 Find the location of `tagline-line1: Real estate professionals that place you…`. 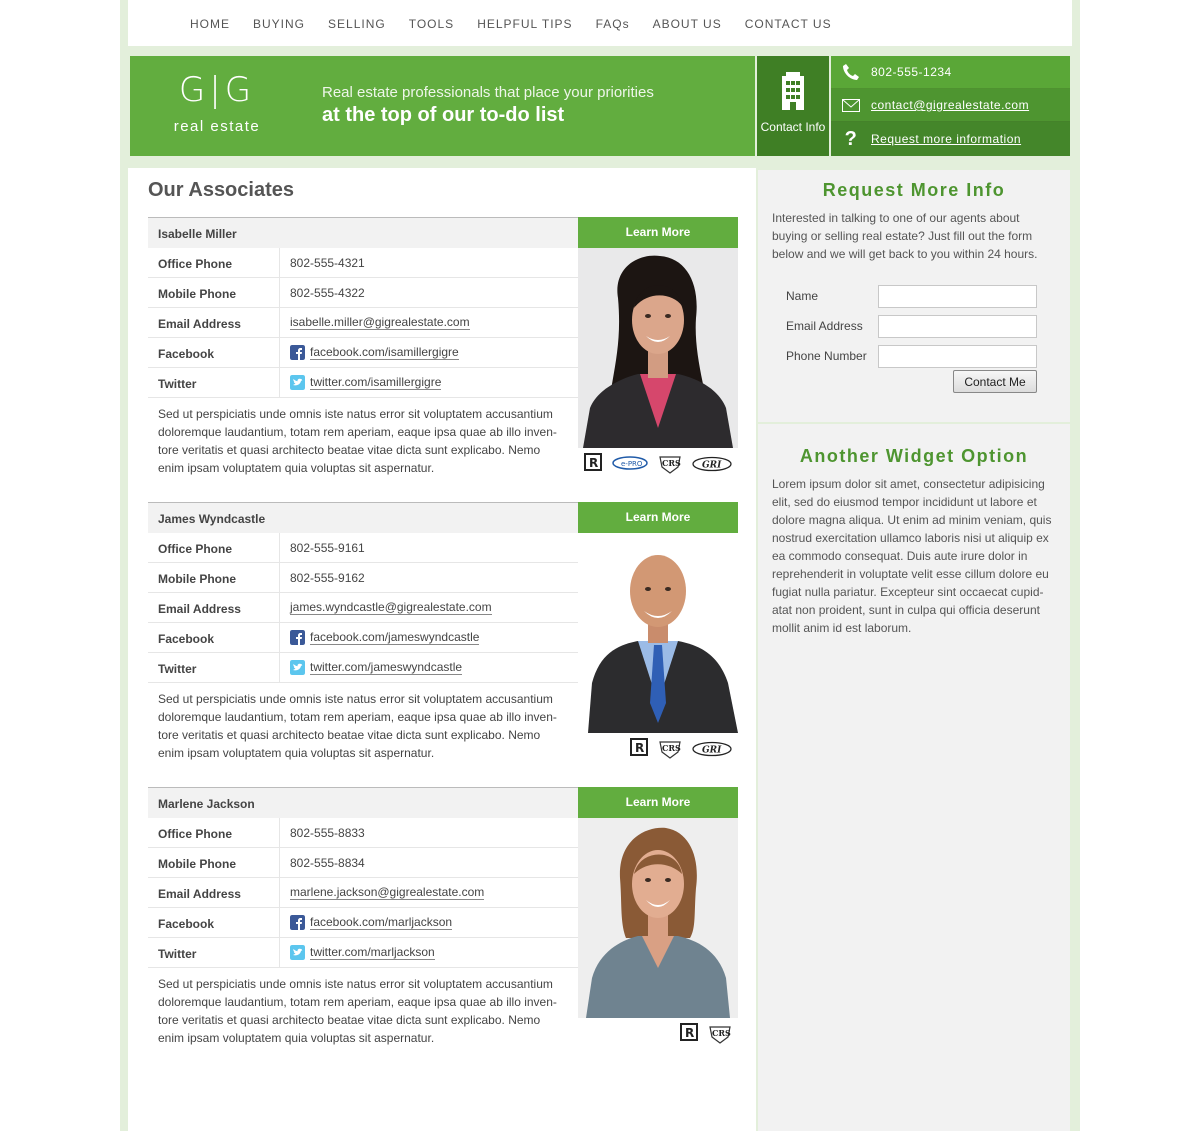

tagline-line1: Real estate professionals that place you… is located at coordinates (488, 92).